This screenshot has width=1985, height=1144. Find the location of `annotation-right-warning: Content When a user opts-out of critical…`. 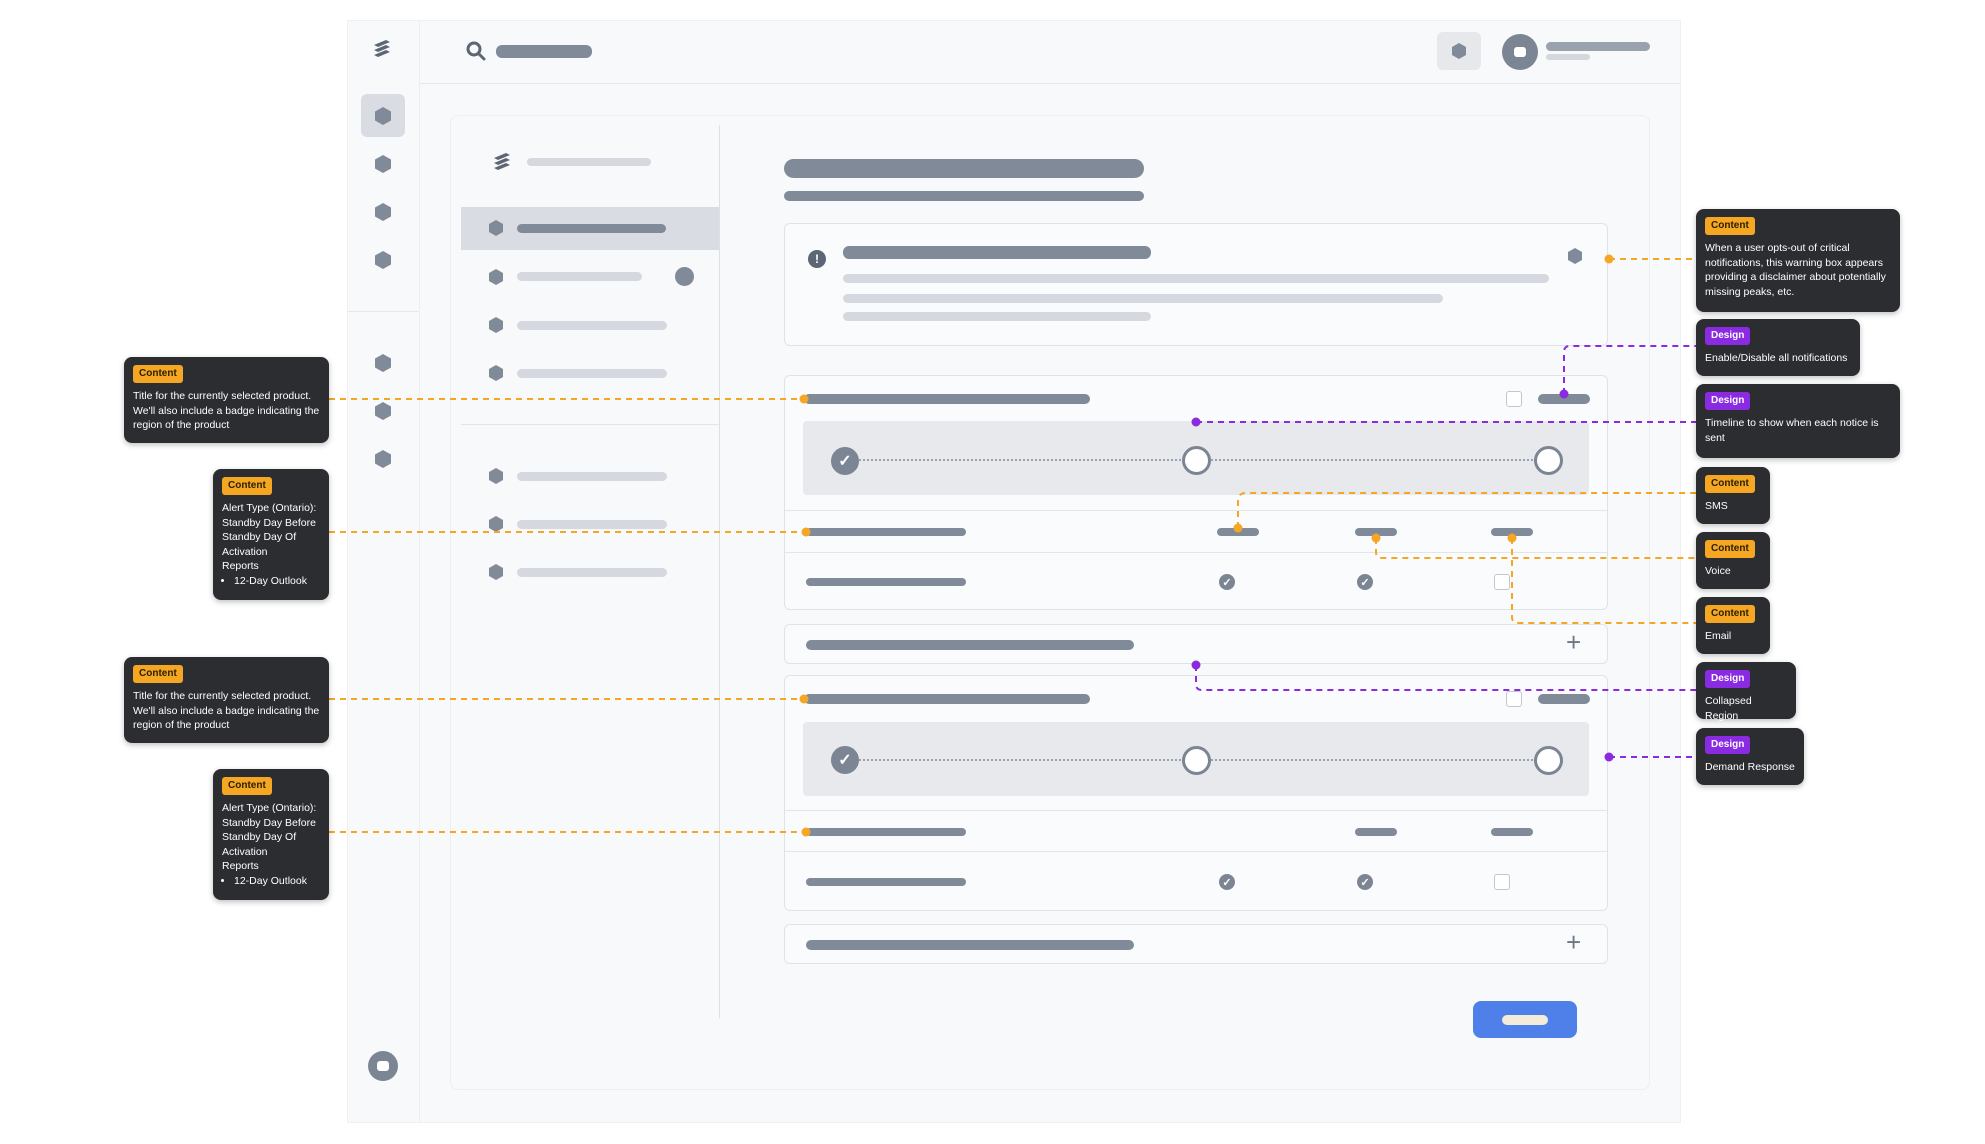

annotation-right-warning: Content When a user opts-out of critical… is located at coordinates (1798, 260).